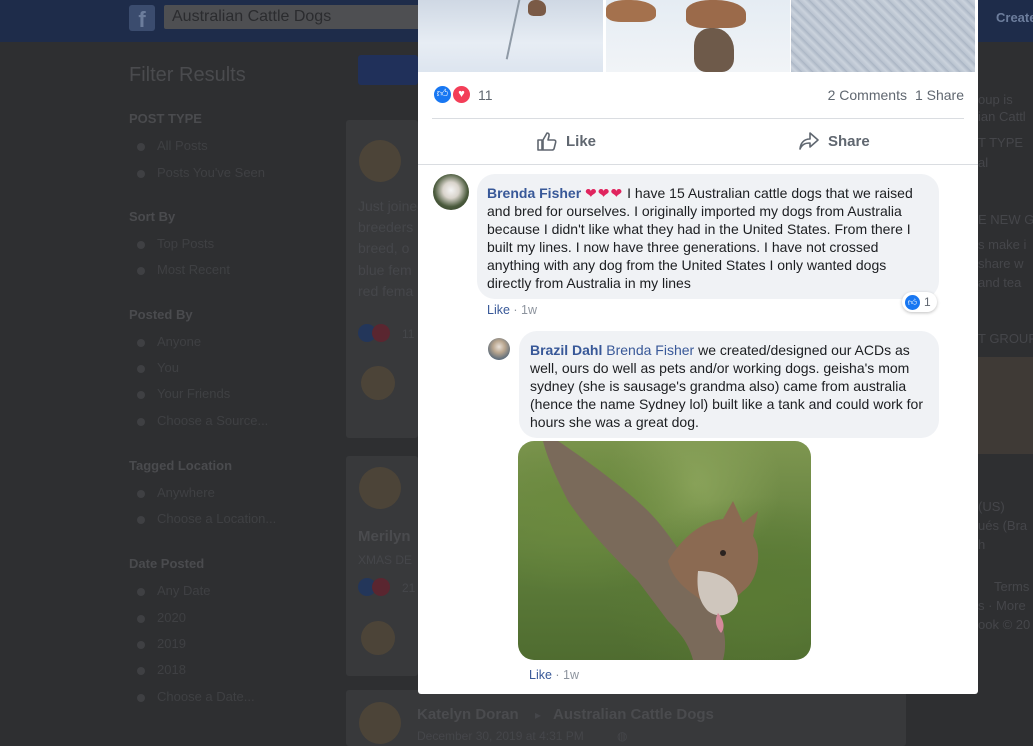  What do you see at coordinates (176, 492) in the screenshot?
I see `filter-option: Anywhere` at bounding box center [176, 492].